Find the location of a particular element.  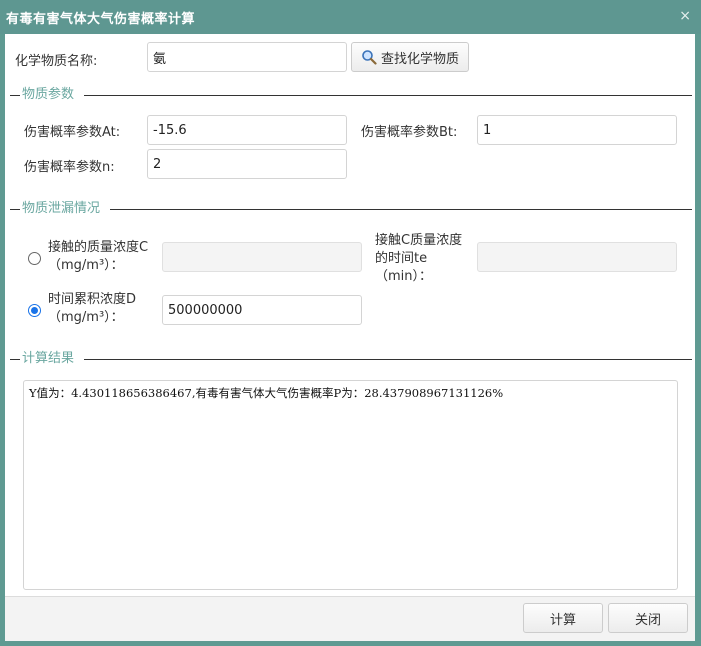

at-input is located at coordinates (247, 130).